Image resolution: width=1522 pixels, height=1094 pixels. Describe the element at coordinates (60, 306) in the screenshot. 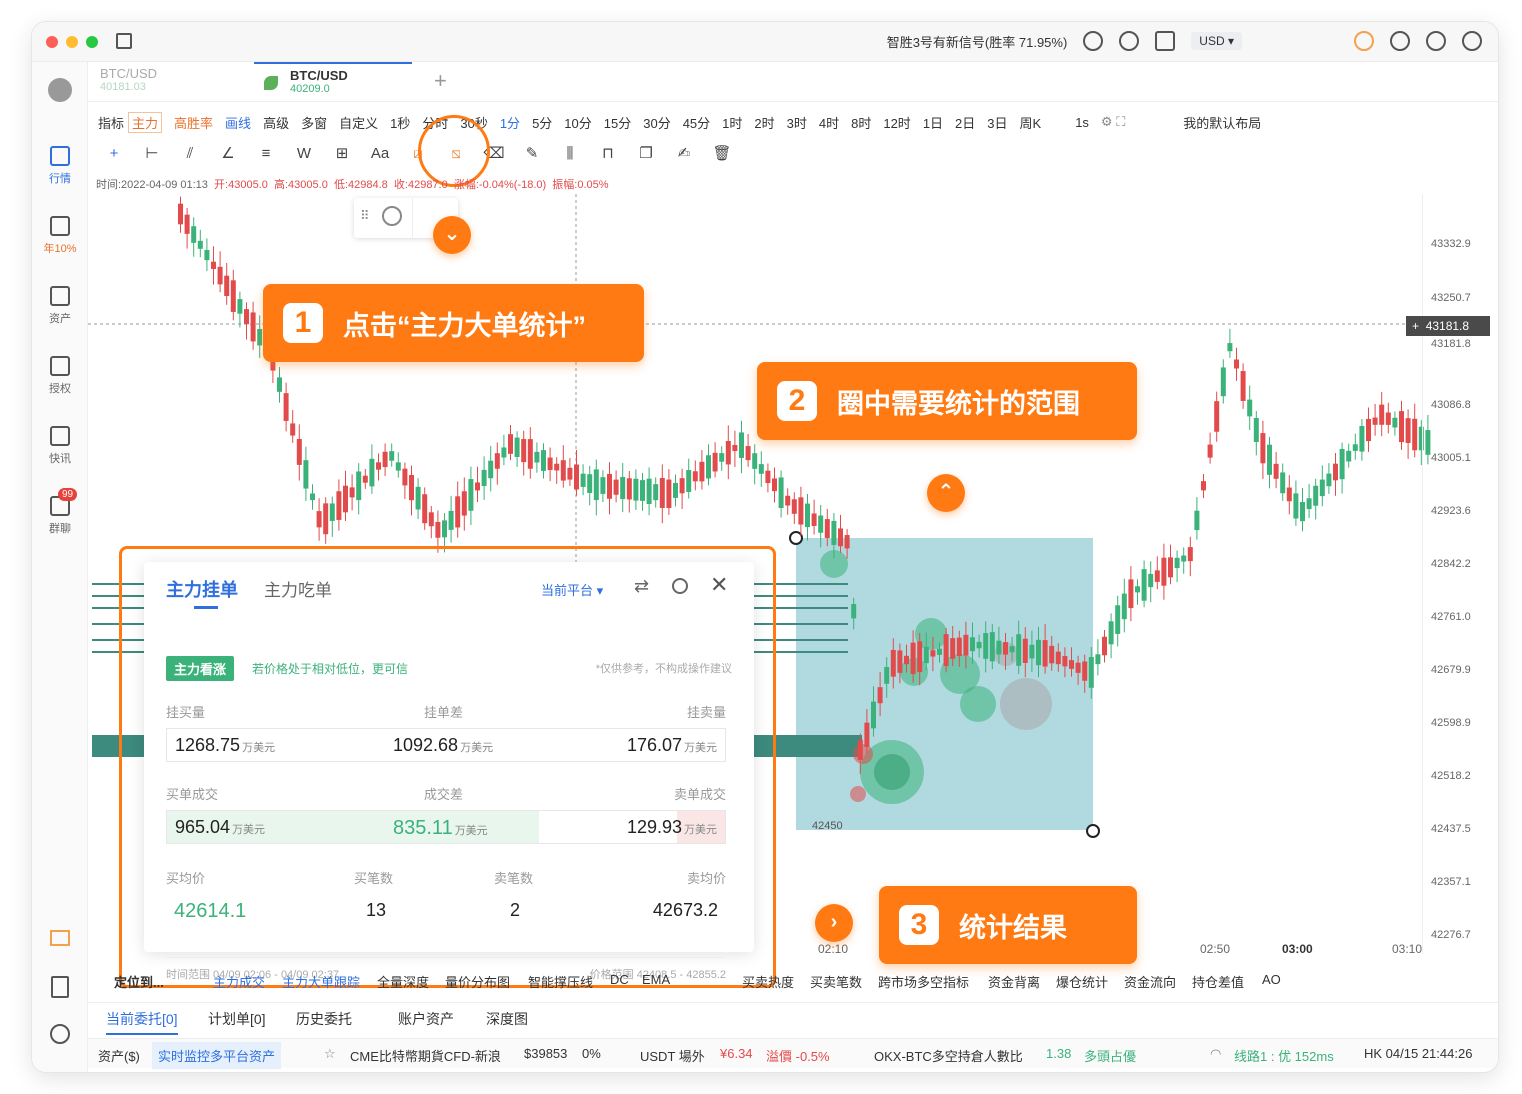

I see `sidebar-item-assets: 资产` at that location.